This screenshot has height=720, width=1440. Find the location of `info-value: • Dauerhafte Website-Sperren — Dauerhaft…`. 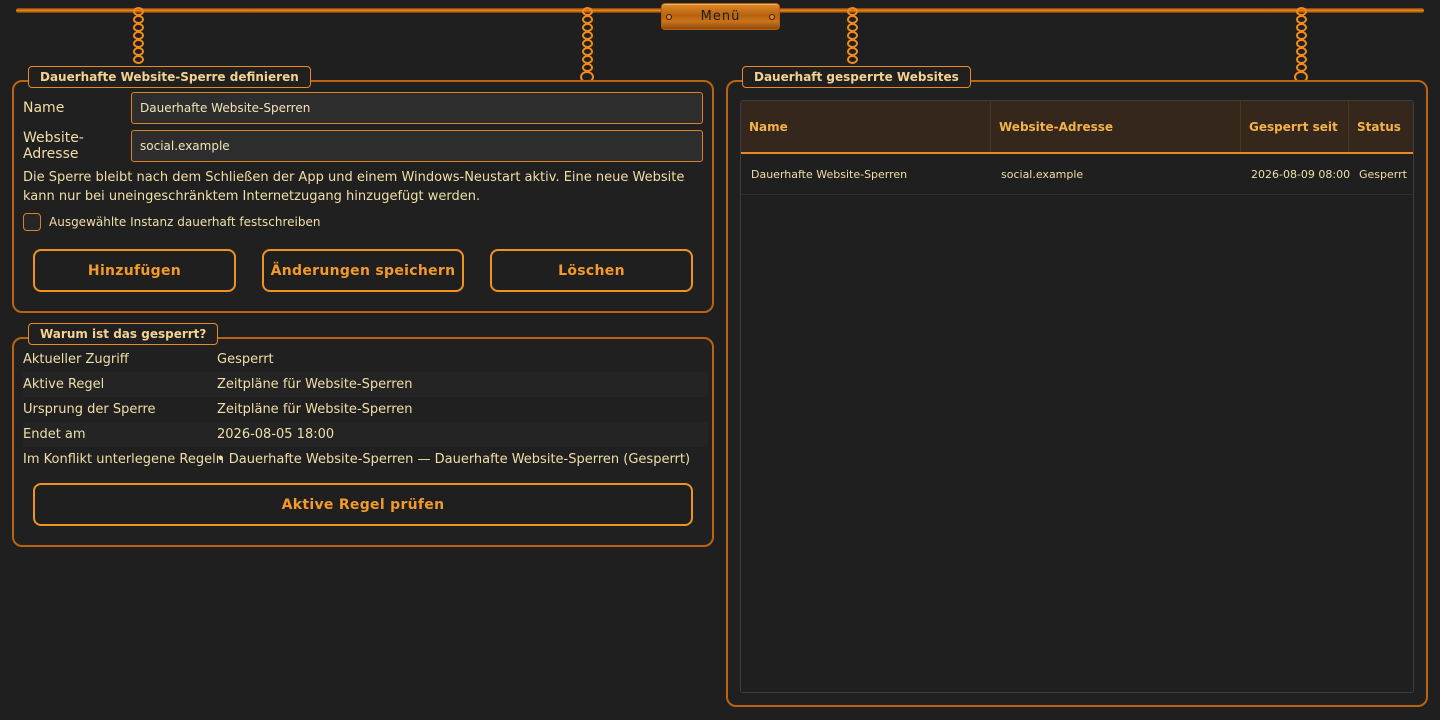

info-value: • Dauerhafte Website-Sperren — Dauerhaft… is located at coordinates (454, 459).